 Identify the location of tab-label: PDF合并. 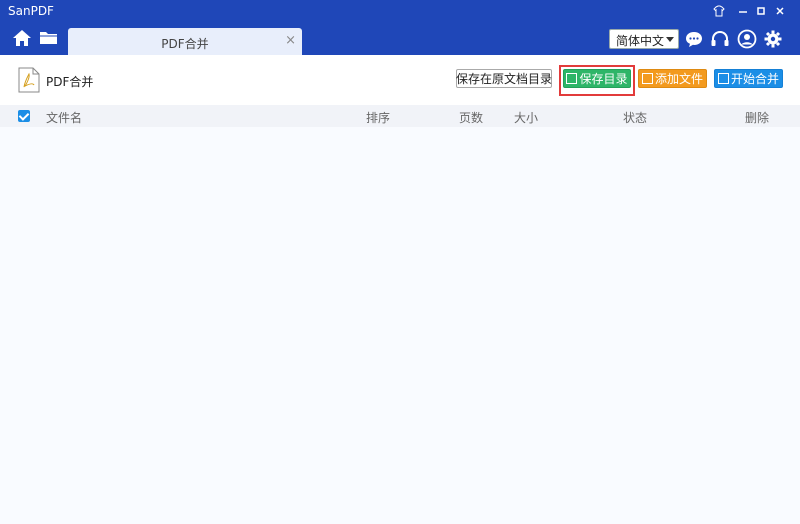
(185, 44).